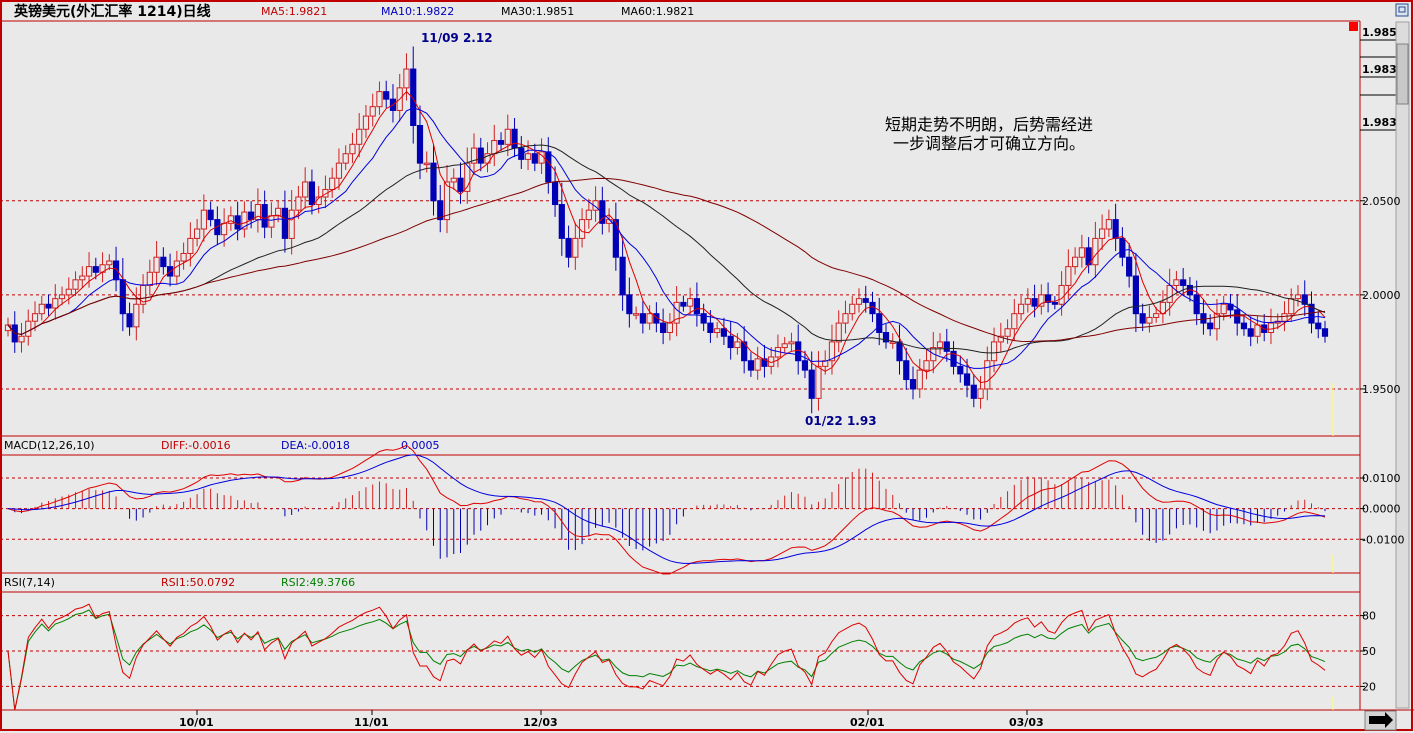 This screenshot has width=1414, height=733. What do you see at coordinates (417, 11) in the screenshot?
I see `ma10-label: MA10:1.9822` at bounding box center [417, 11].